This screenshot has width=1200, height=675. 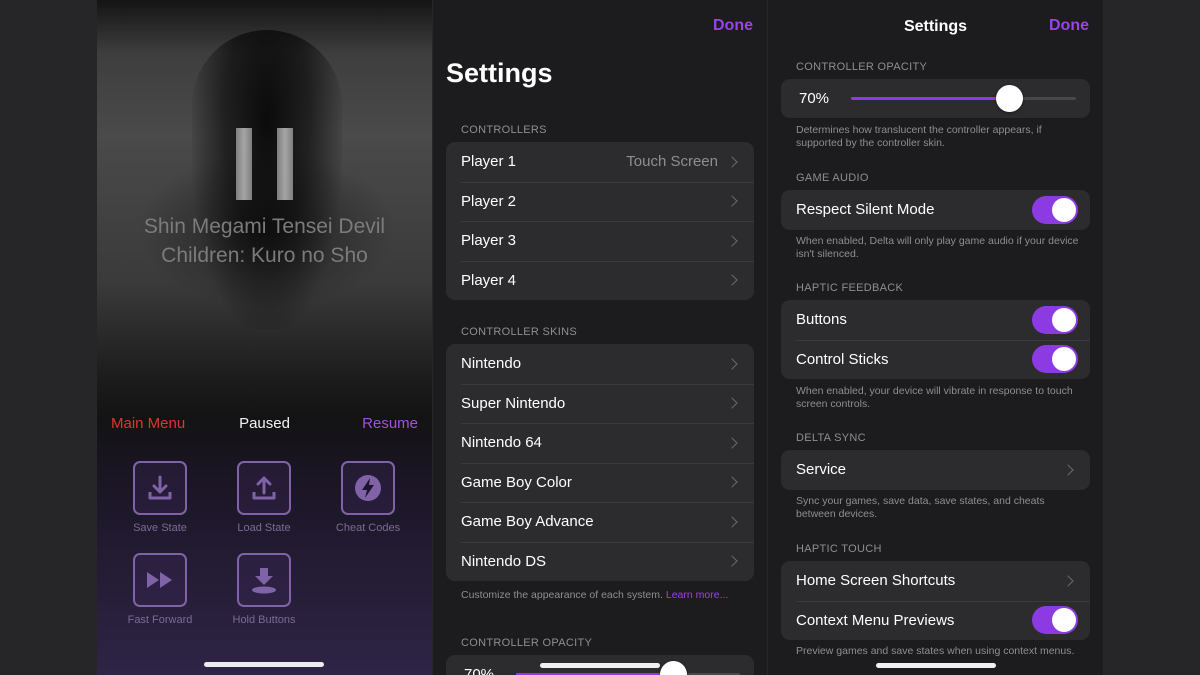 What do you see at coordinates (489, 201) in the screenshot?
I see `player-2-label: Player 2` at bounding box center [489, 201].